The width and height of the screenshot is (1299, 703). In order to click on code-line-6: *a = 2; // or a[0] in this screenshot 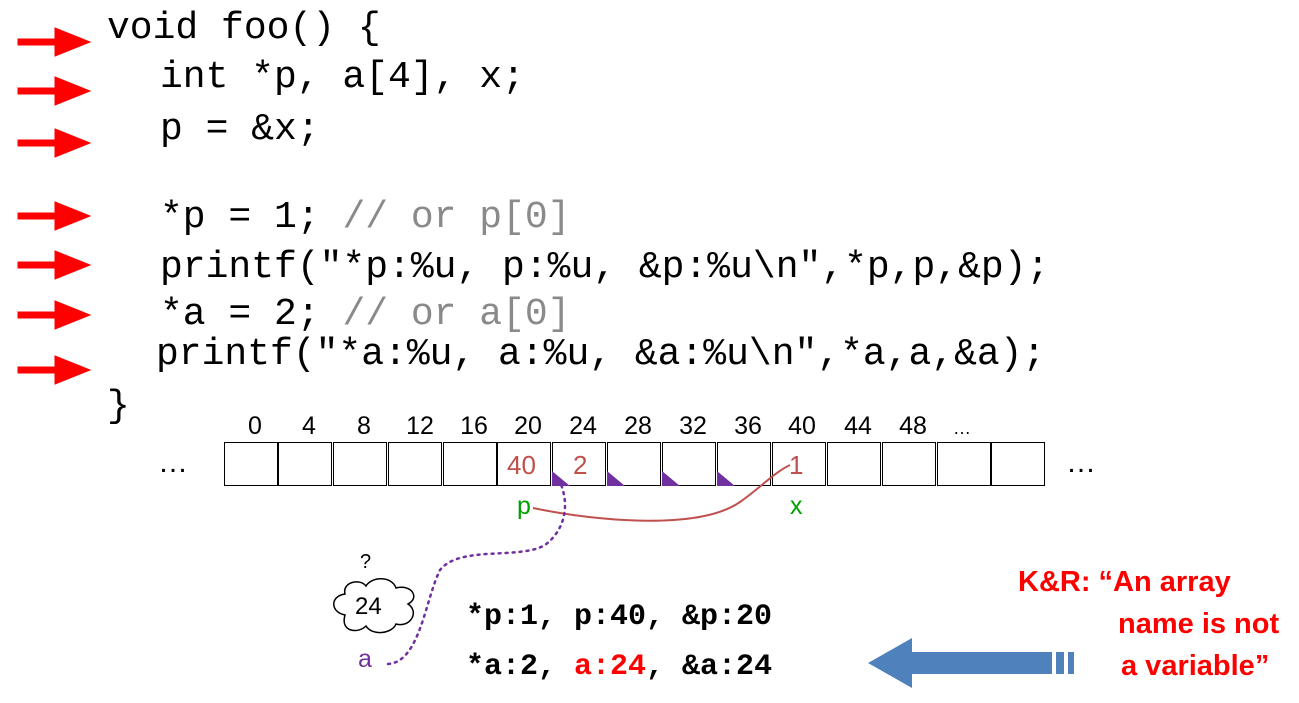, I will do `click(365, 315)`.